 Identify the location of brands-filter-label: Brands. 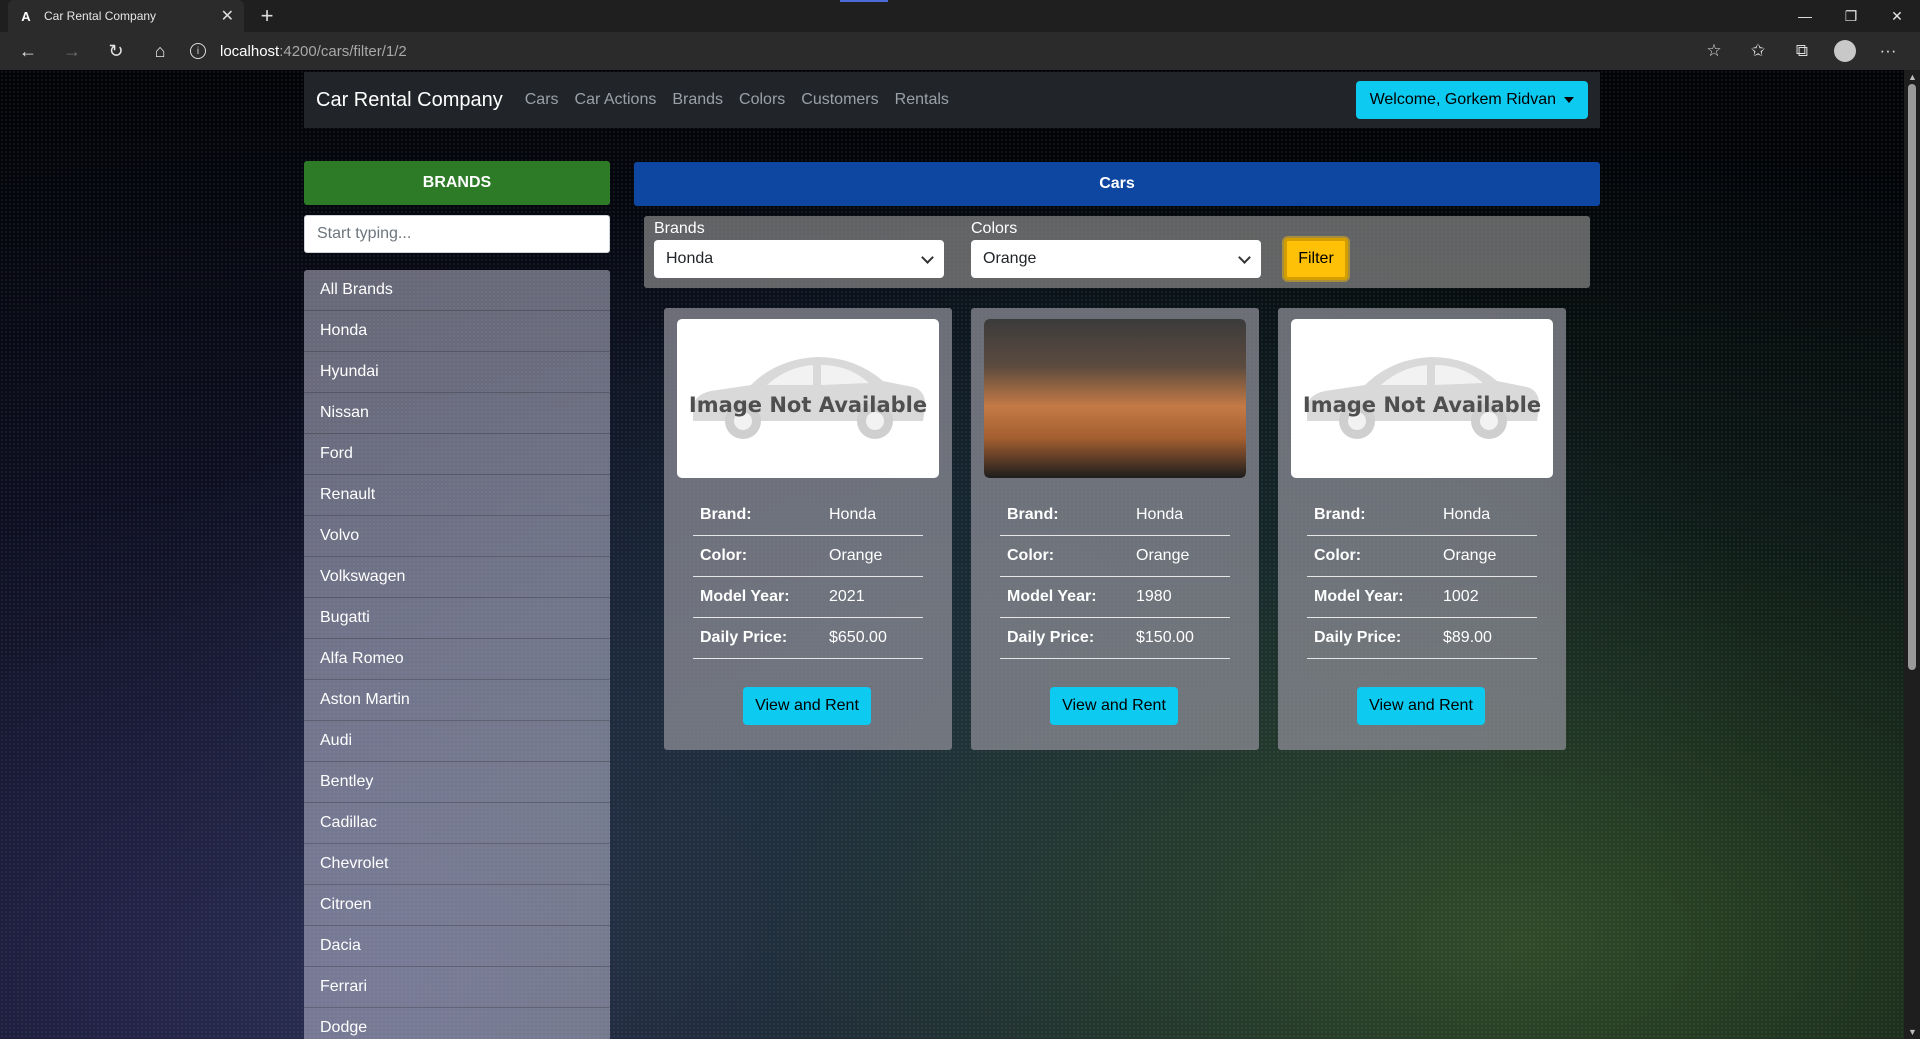
(679, 228).